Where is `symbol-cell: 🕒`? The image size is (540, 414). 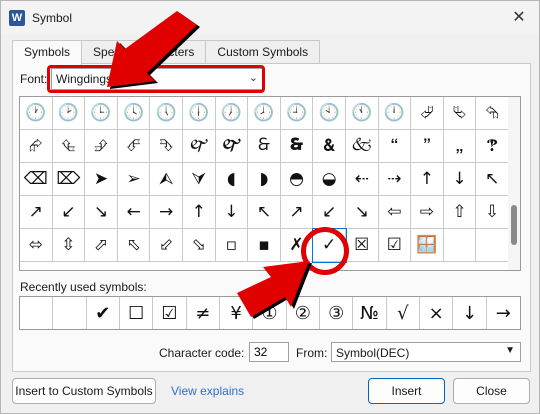 symbol-cell: 🕒 is located at coordinates (101, 113).